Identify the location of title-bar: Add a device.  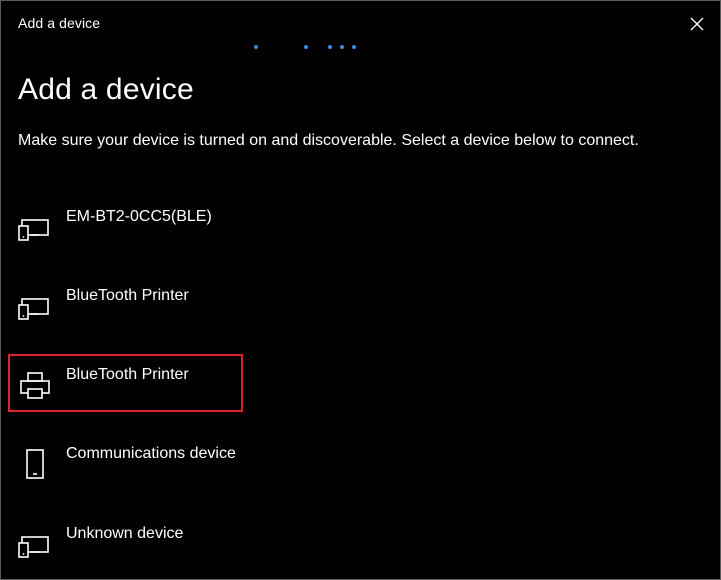
(361, 25).